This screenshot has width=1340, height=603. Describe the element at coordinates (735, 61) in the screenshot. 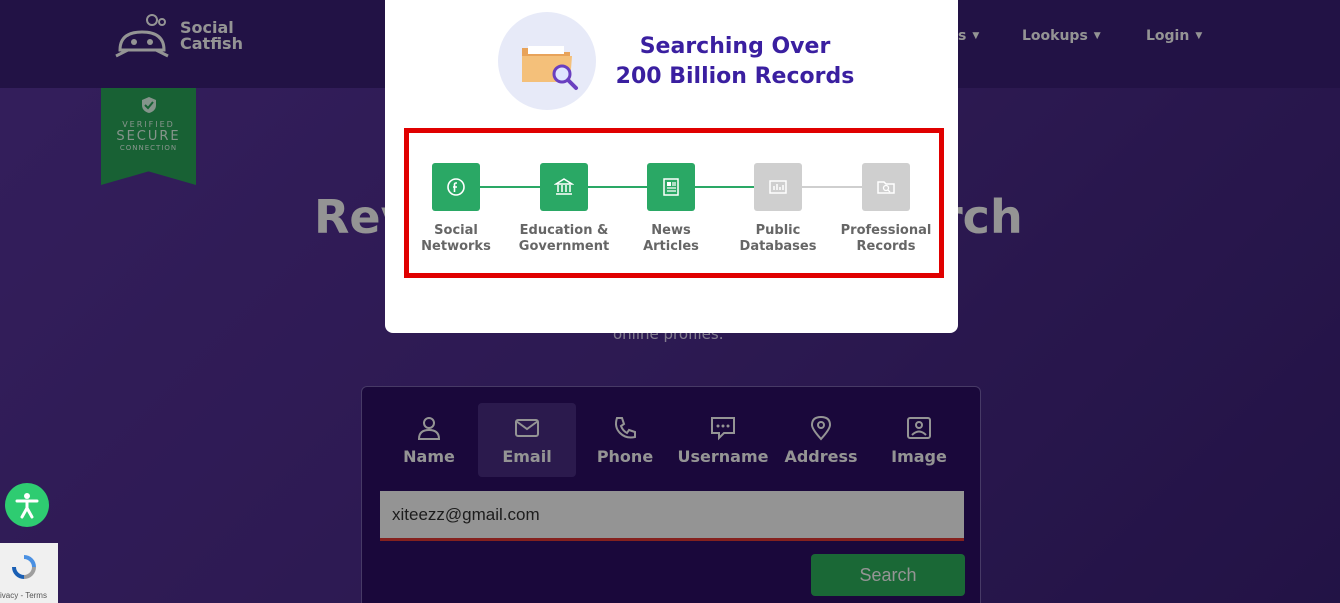

I see `modal-title: Searching Over 200 Billion Records` at that location.